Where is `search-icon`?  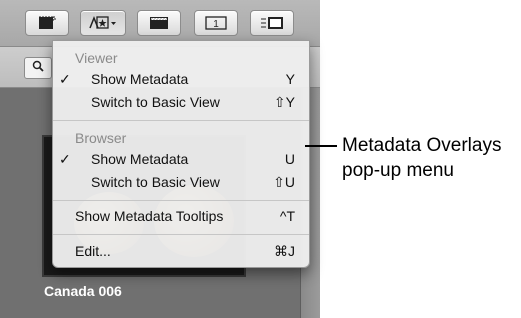 search-icon is located at coordinates (38, 68).